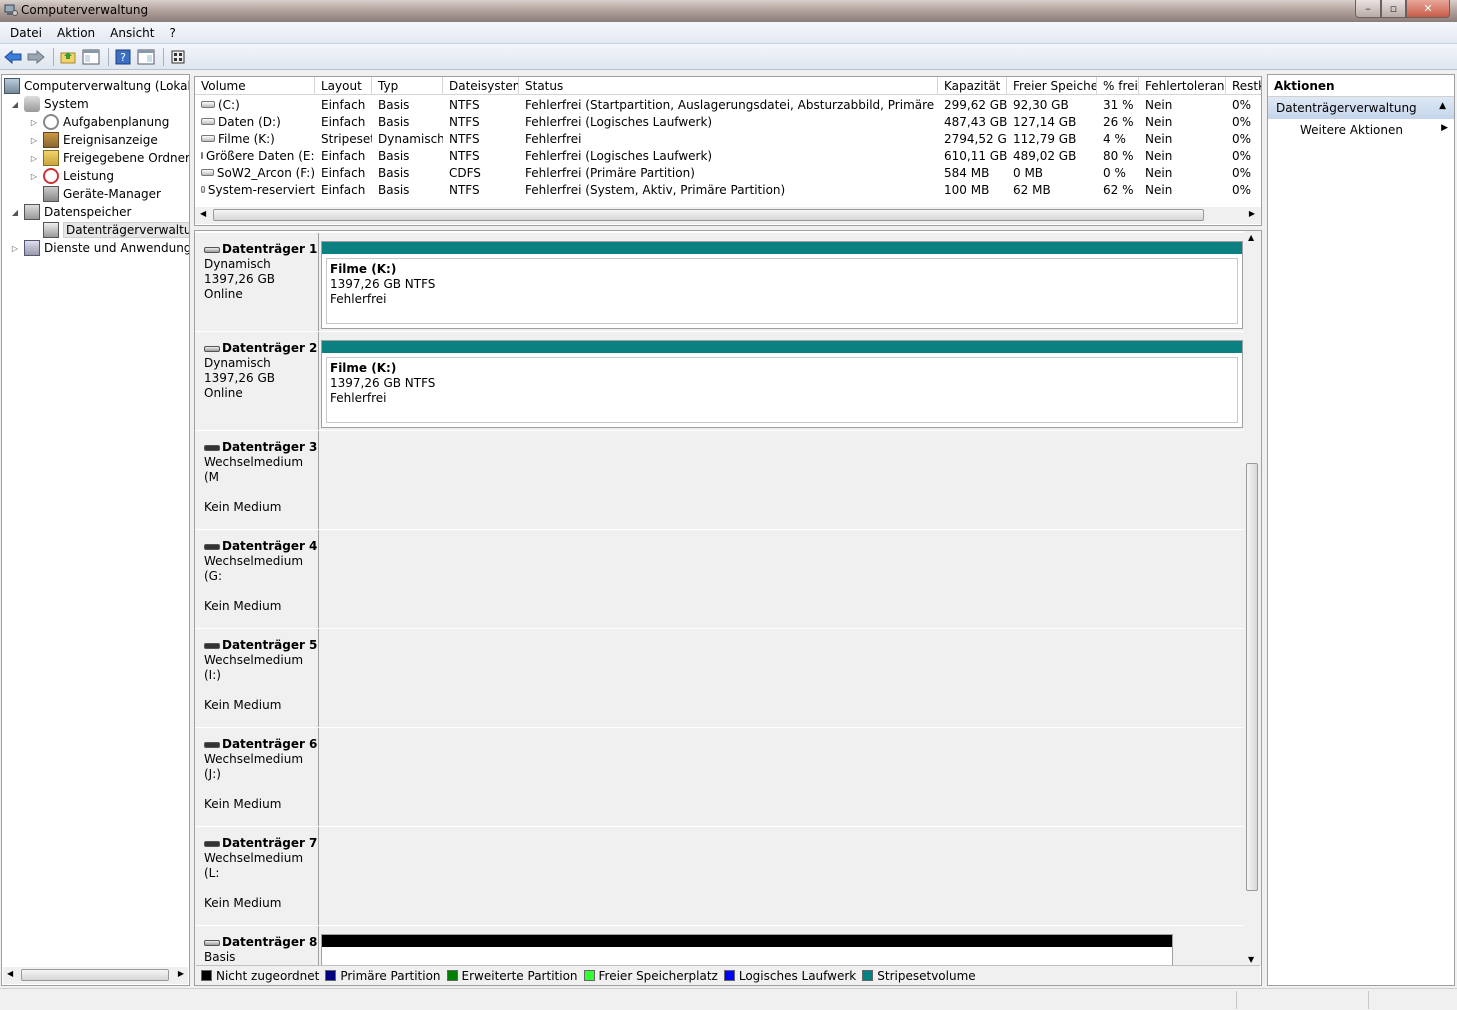  Describe the element at coordinates (1251, 959) in the screenshot. I see `scroll-down-arrow-icon: ▼` at that location.